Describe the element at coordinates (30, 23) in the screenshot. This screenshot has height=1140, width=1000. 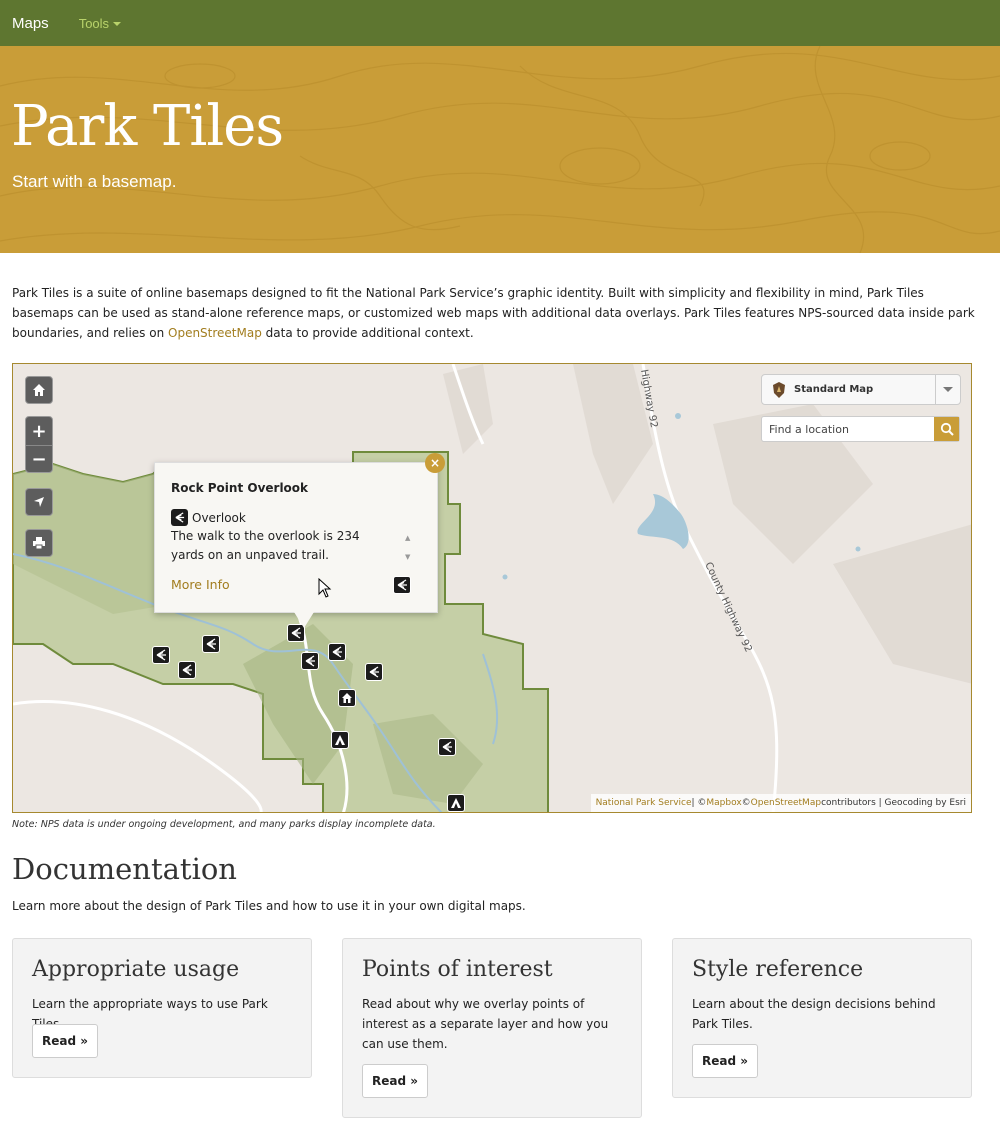
I see `brand-link: Maps` at that location.